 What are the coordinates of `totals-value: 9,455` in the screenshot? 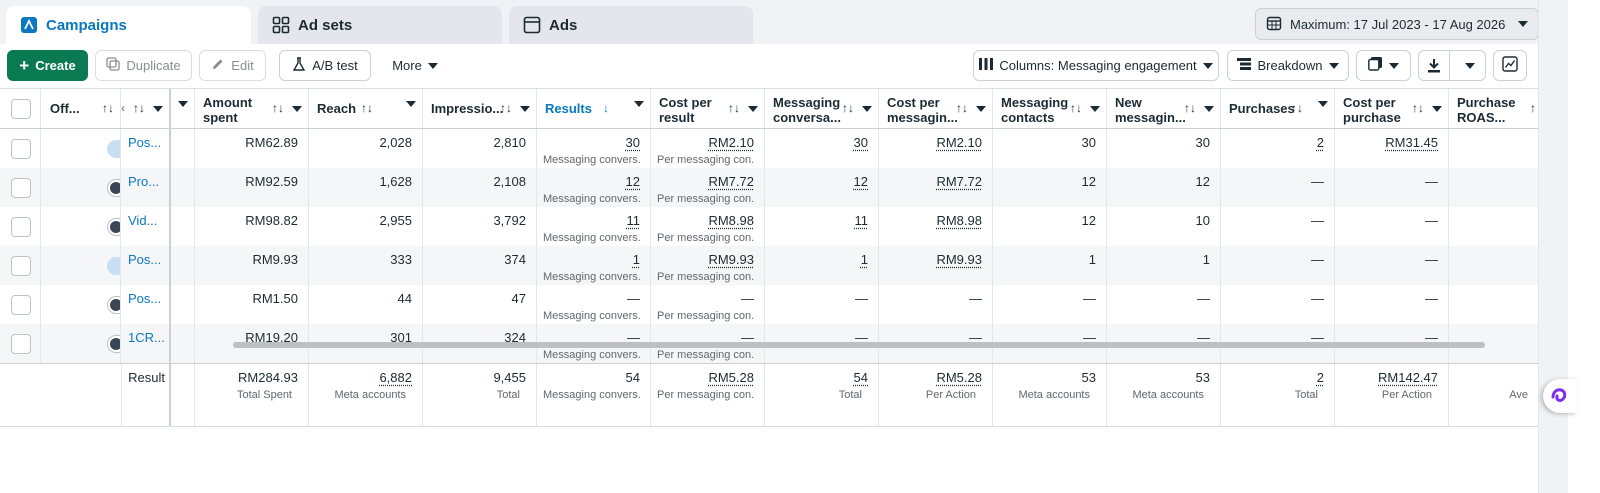 It's located at (509, 377).